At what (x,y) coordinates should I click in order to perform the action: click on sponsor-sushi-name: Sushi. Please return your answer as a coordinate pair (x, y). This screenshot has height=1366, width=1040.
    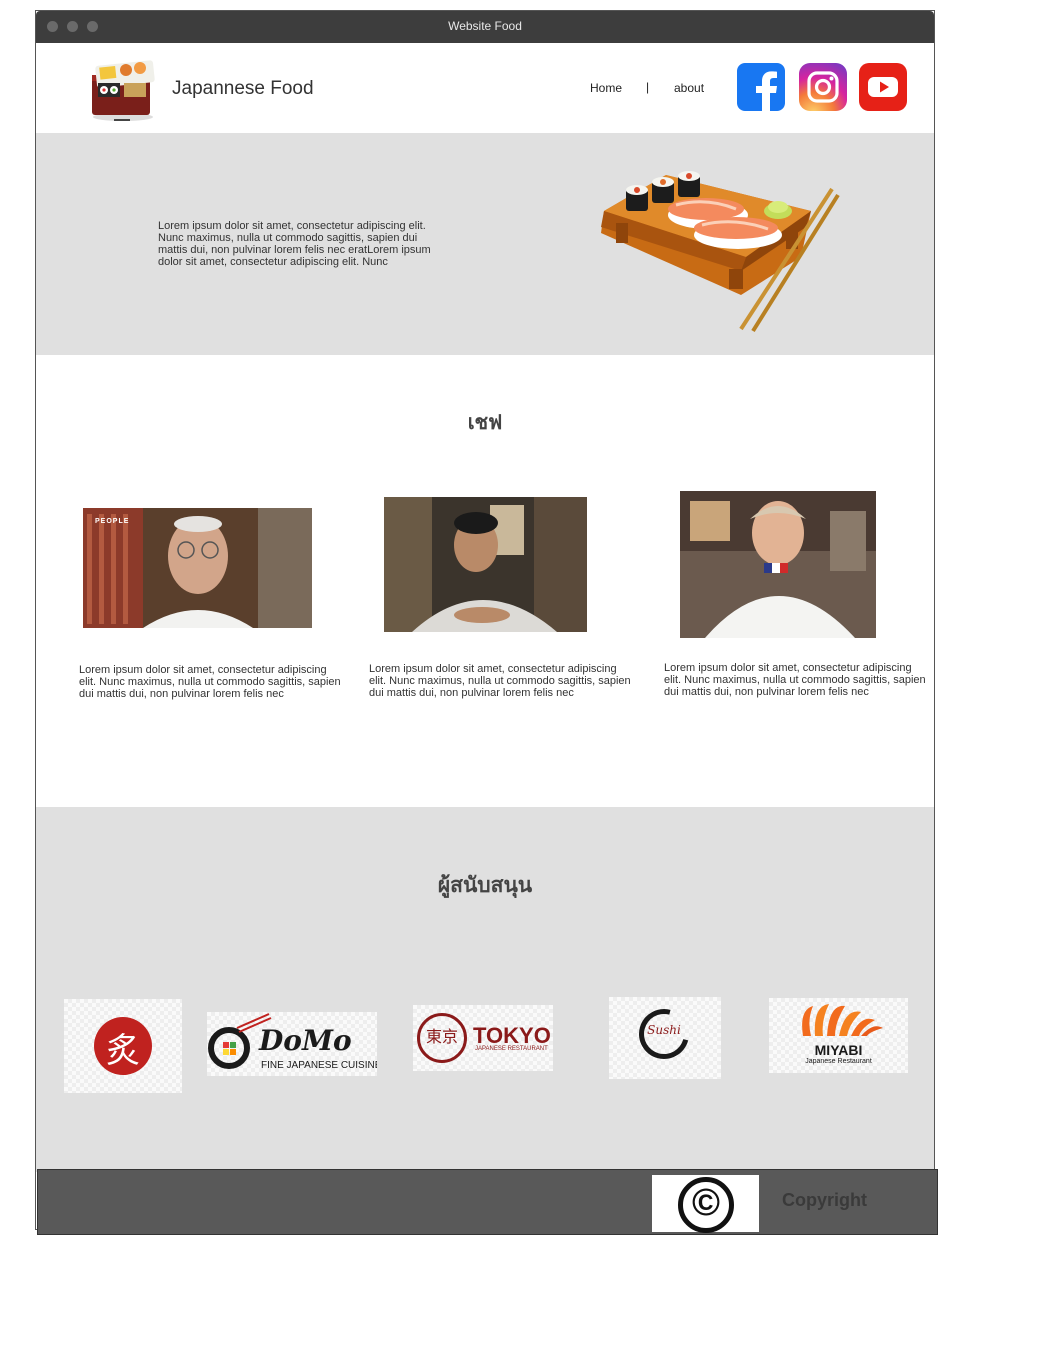
    Looking at the image, I should click on (664, 1030).